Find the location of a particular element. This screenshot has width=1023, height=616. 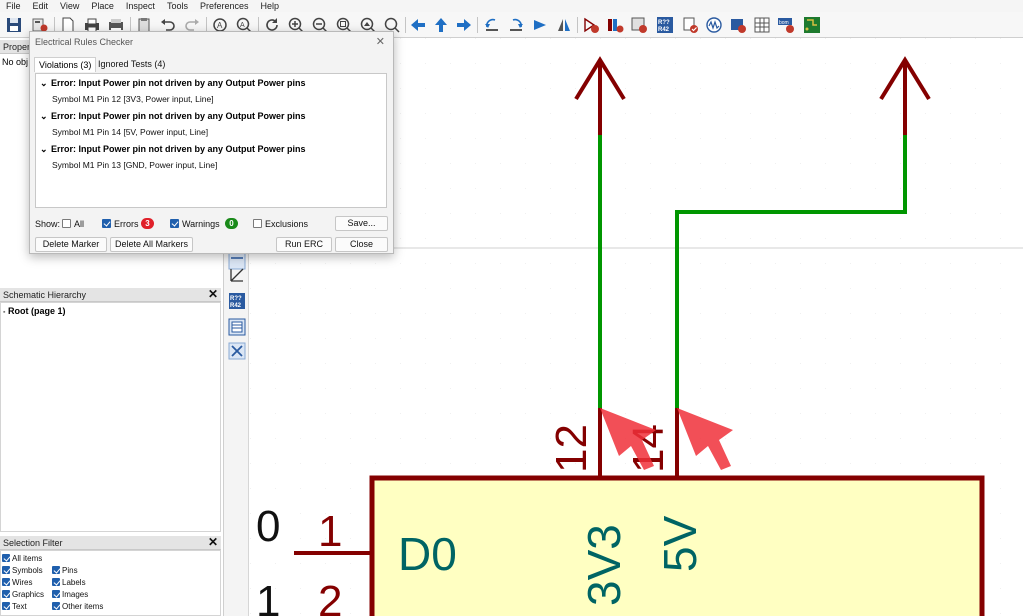

delete-all-markers-button: Delete All Markers is located at coordinates (151, 244).